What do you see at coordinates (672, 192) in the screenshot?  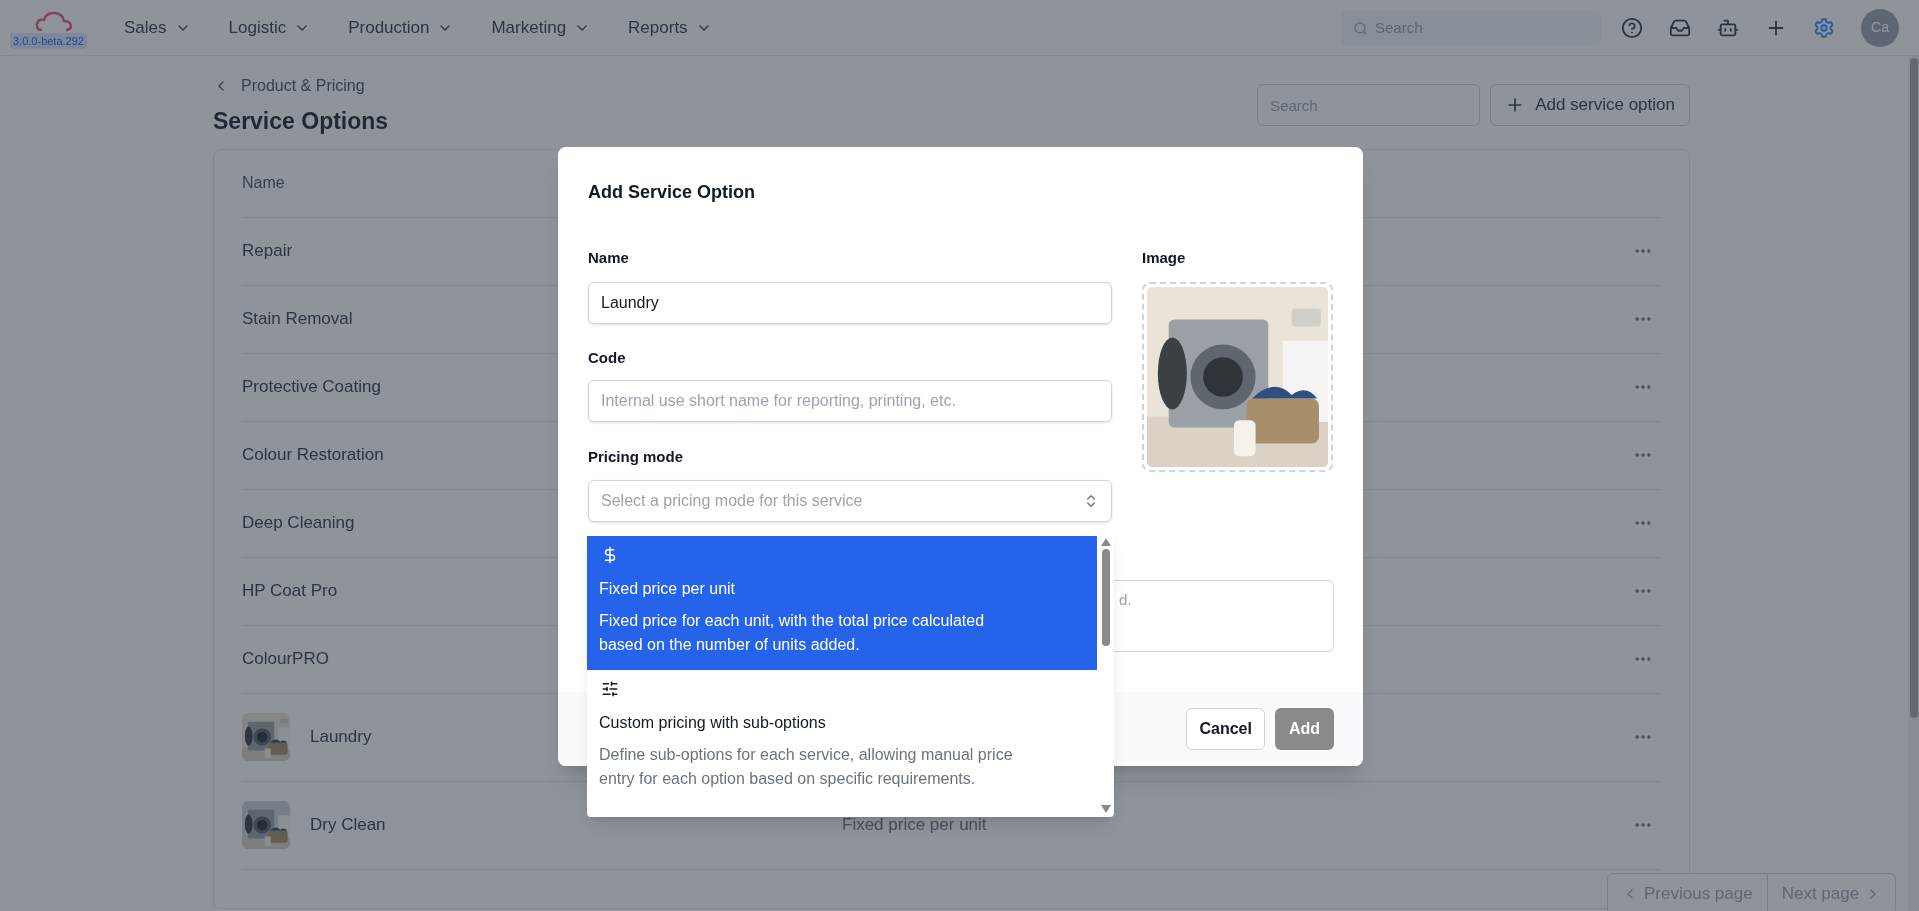 I see `dialog-title: Add Service Option` at bounding box center [672, 192].